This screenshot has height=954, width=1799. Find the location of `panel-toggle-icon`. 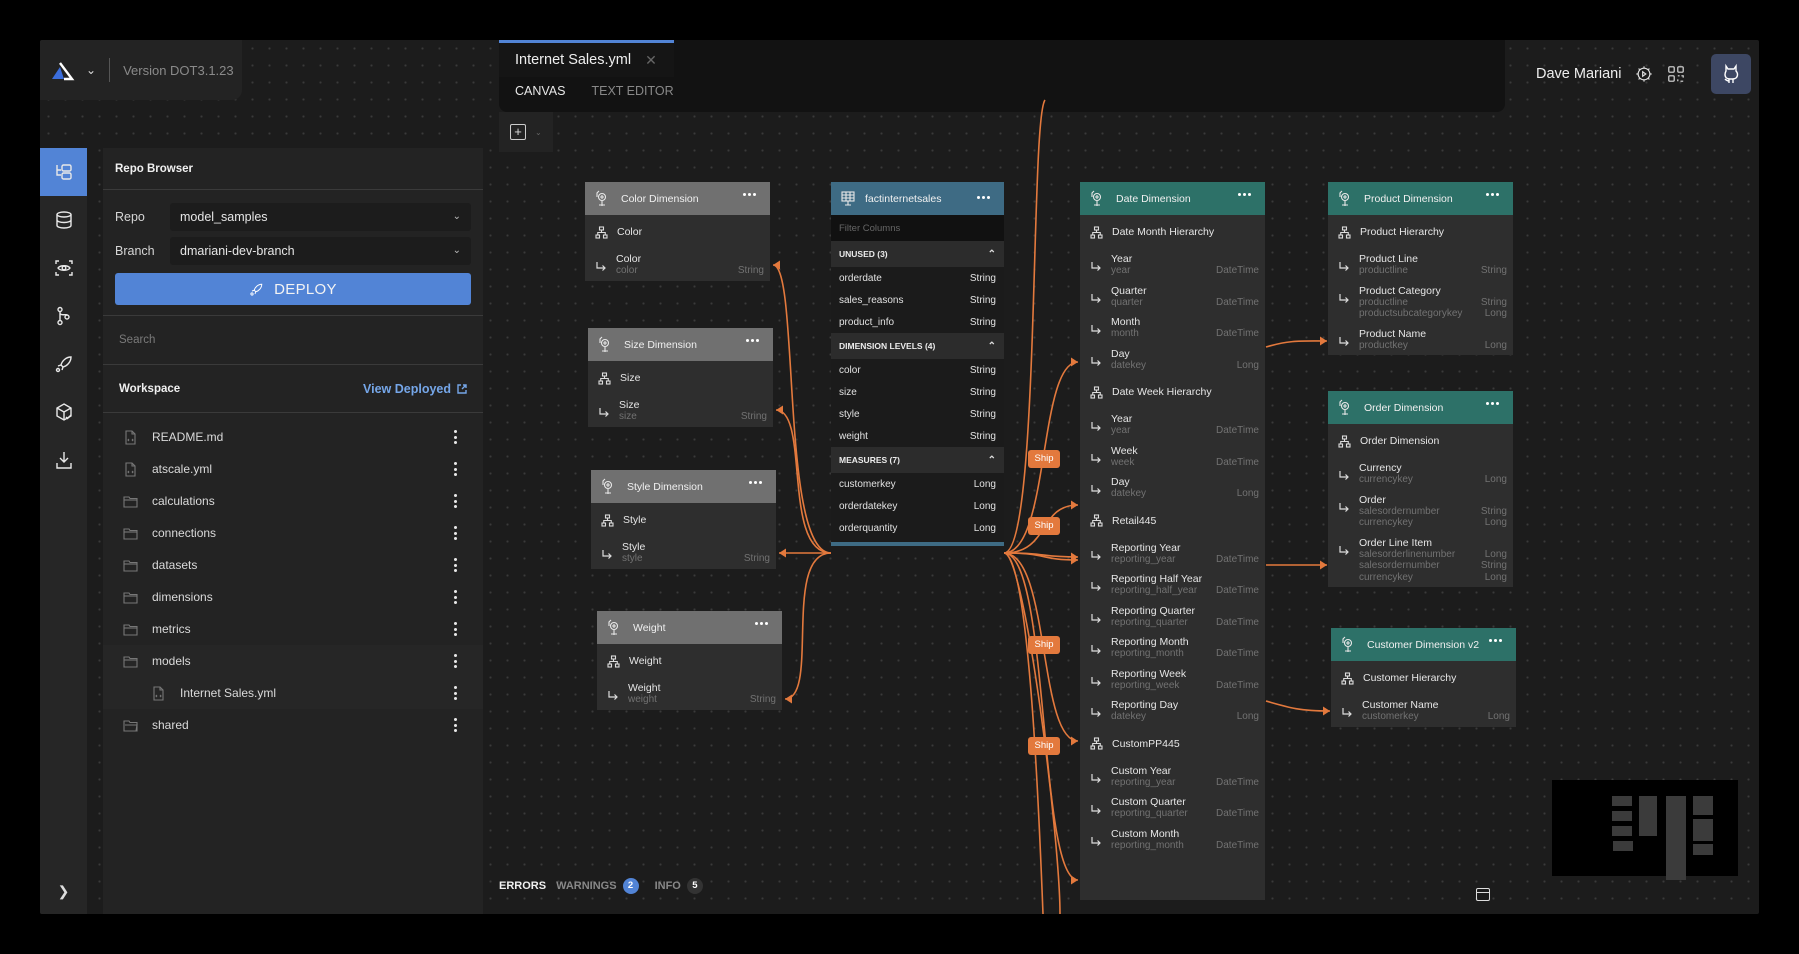

panel-toggle-icon is located at coordinates (1483, 894).